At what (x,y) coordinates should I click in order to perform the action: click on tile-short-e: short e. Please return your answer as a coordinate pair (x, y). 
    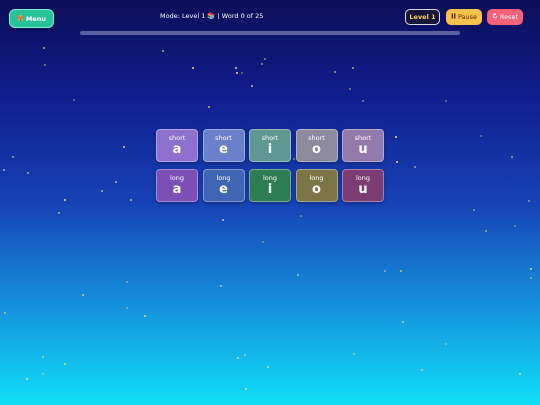
    Looking at the image, I should click on (223, 145).